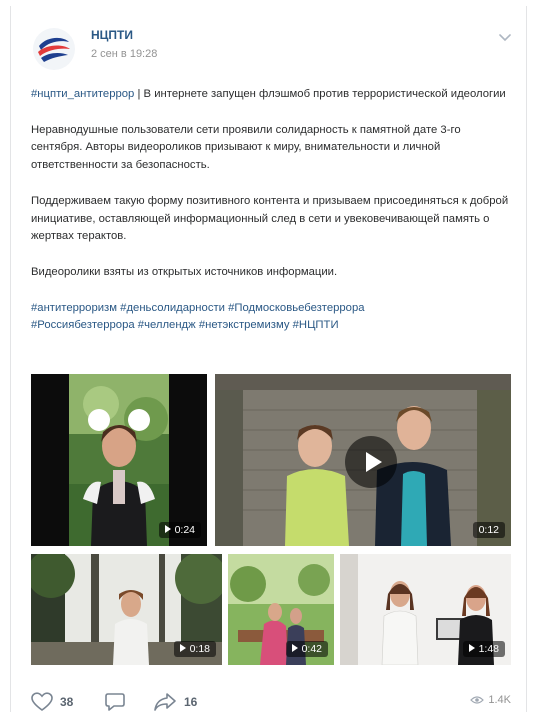 This screenshot has height=726, width=537. What do you see at coordinates (296, 308) in the screenshot?
I see `hashtag-link: #Подмосковьебезтеррора` at bounding box center [296, 308].